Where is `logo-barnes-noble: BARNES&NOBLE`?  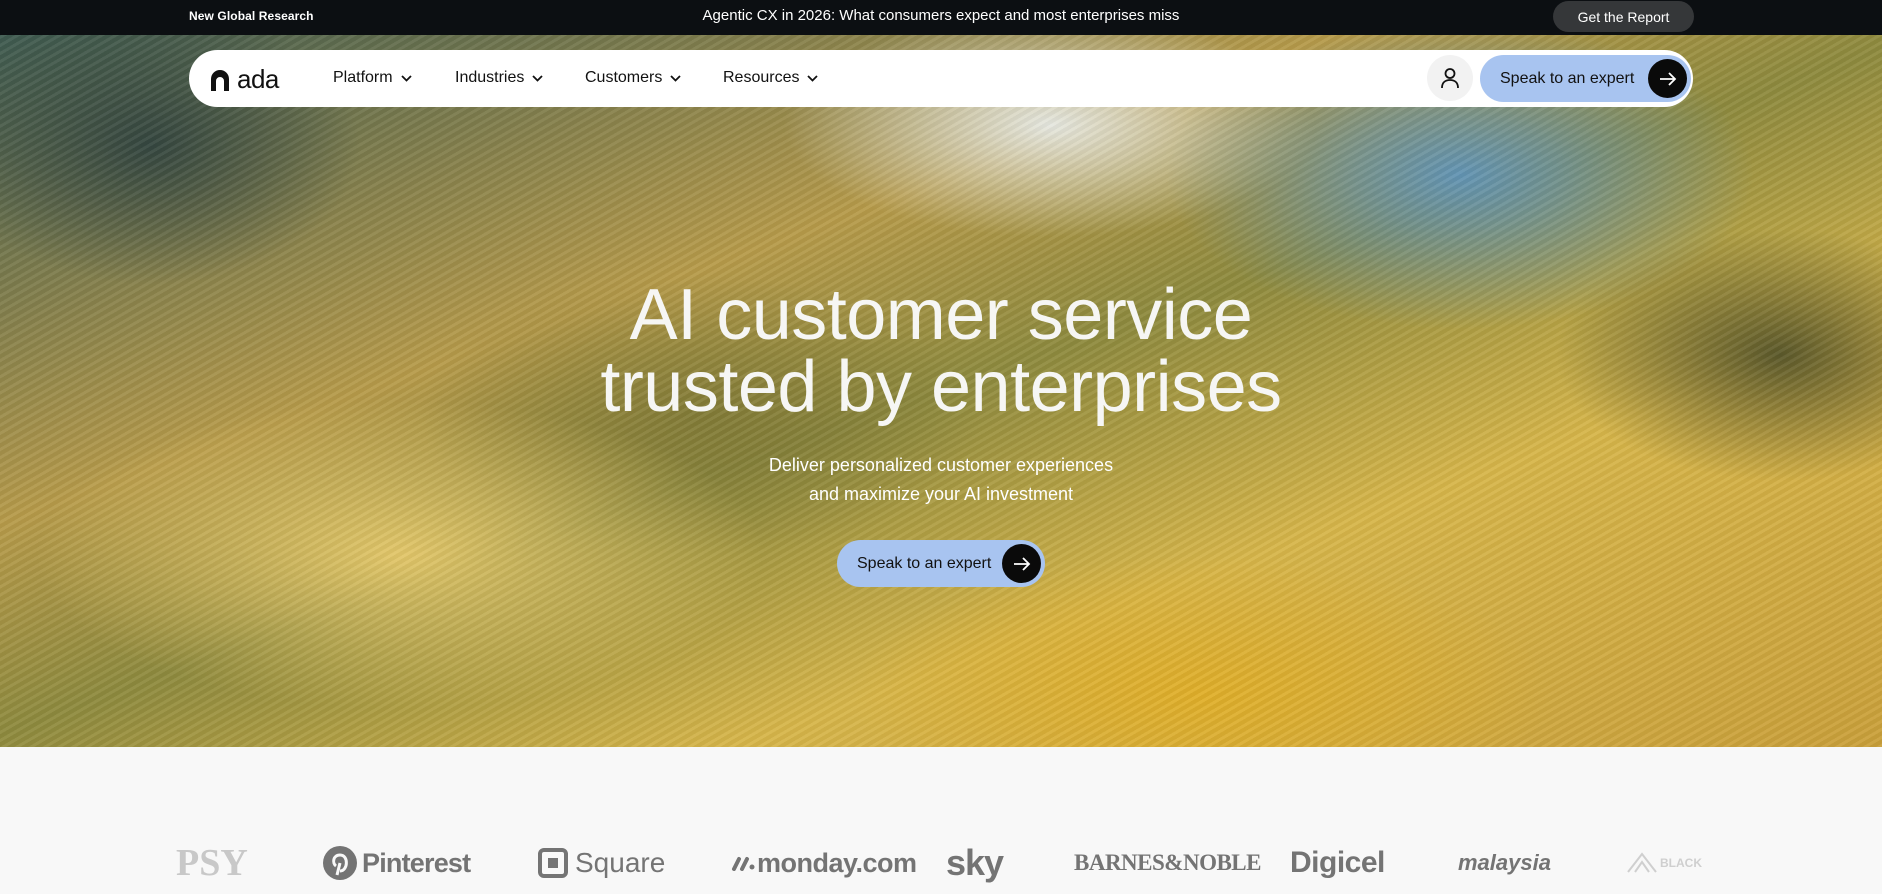
logo-barnes-noble: BARNES&NOBLE is located at coordinates (1167, 862).